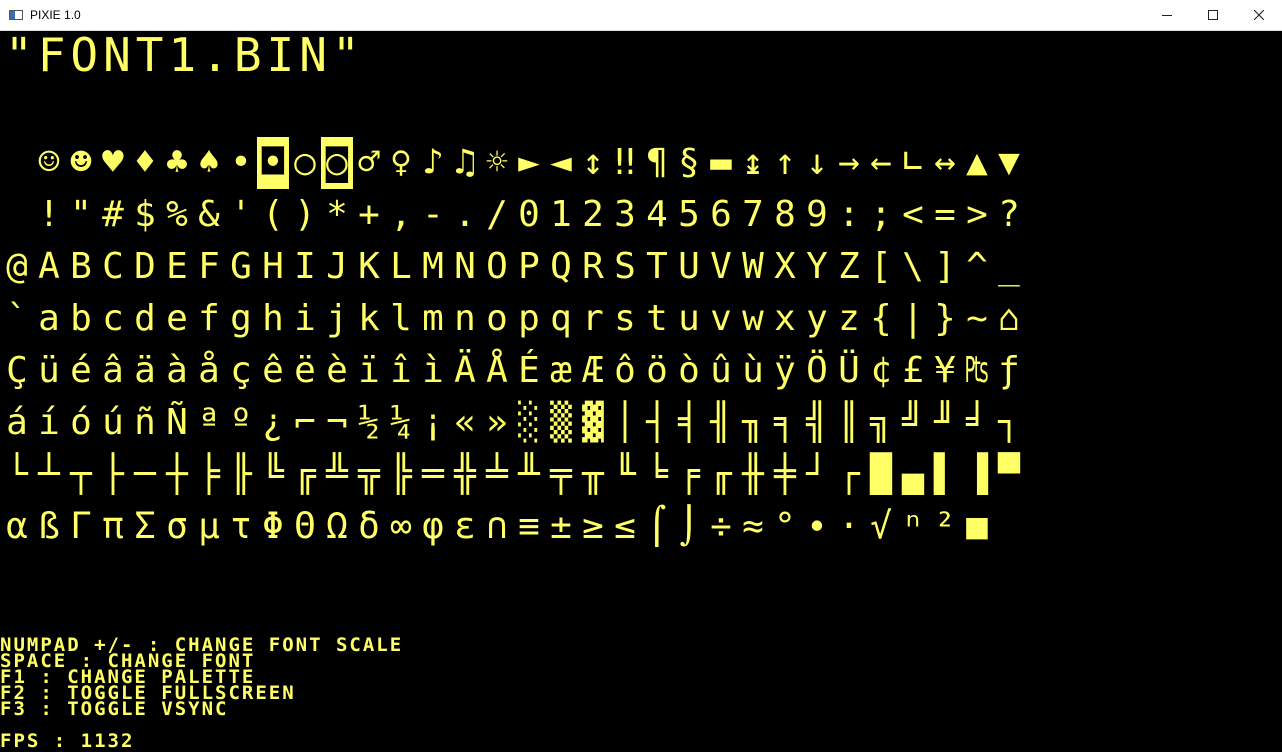  I want to click on glyph: Ö, so click(817, 370).